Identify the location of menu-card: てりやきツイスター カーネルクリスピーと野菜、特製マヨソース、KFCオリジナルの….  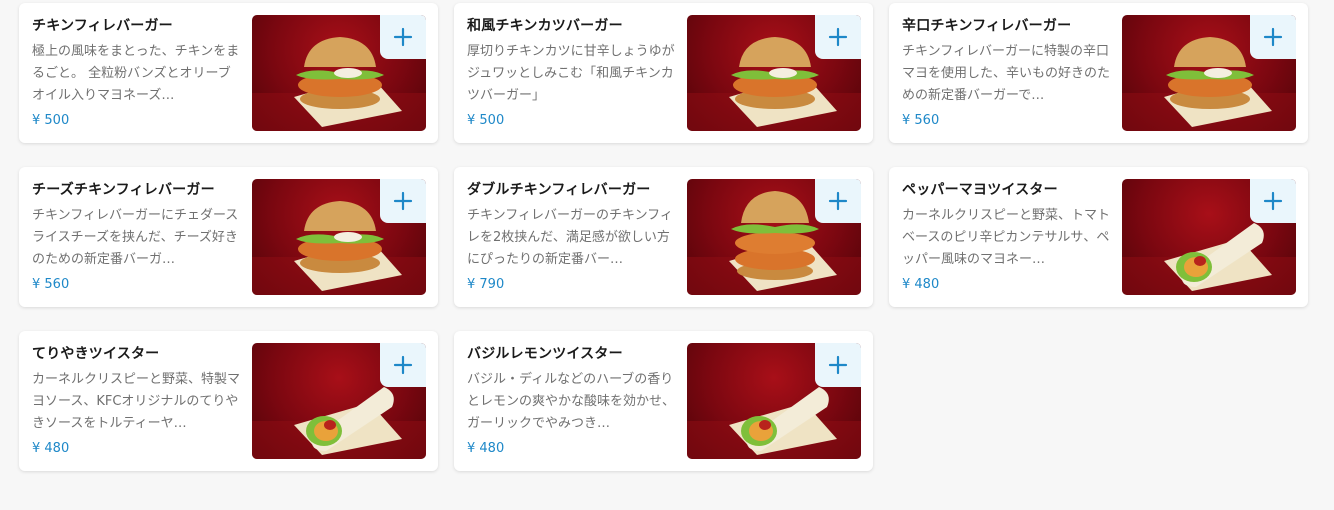
(228, 401).